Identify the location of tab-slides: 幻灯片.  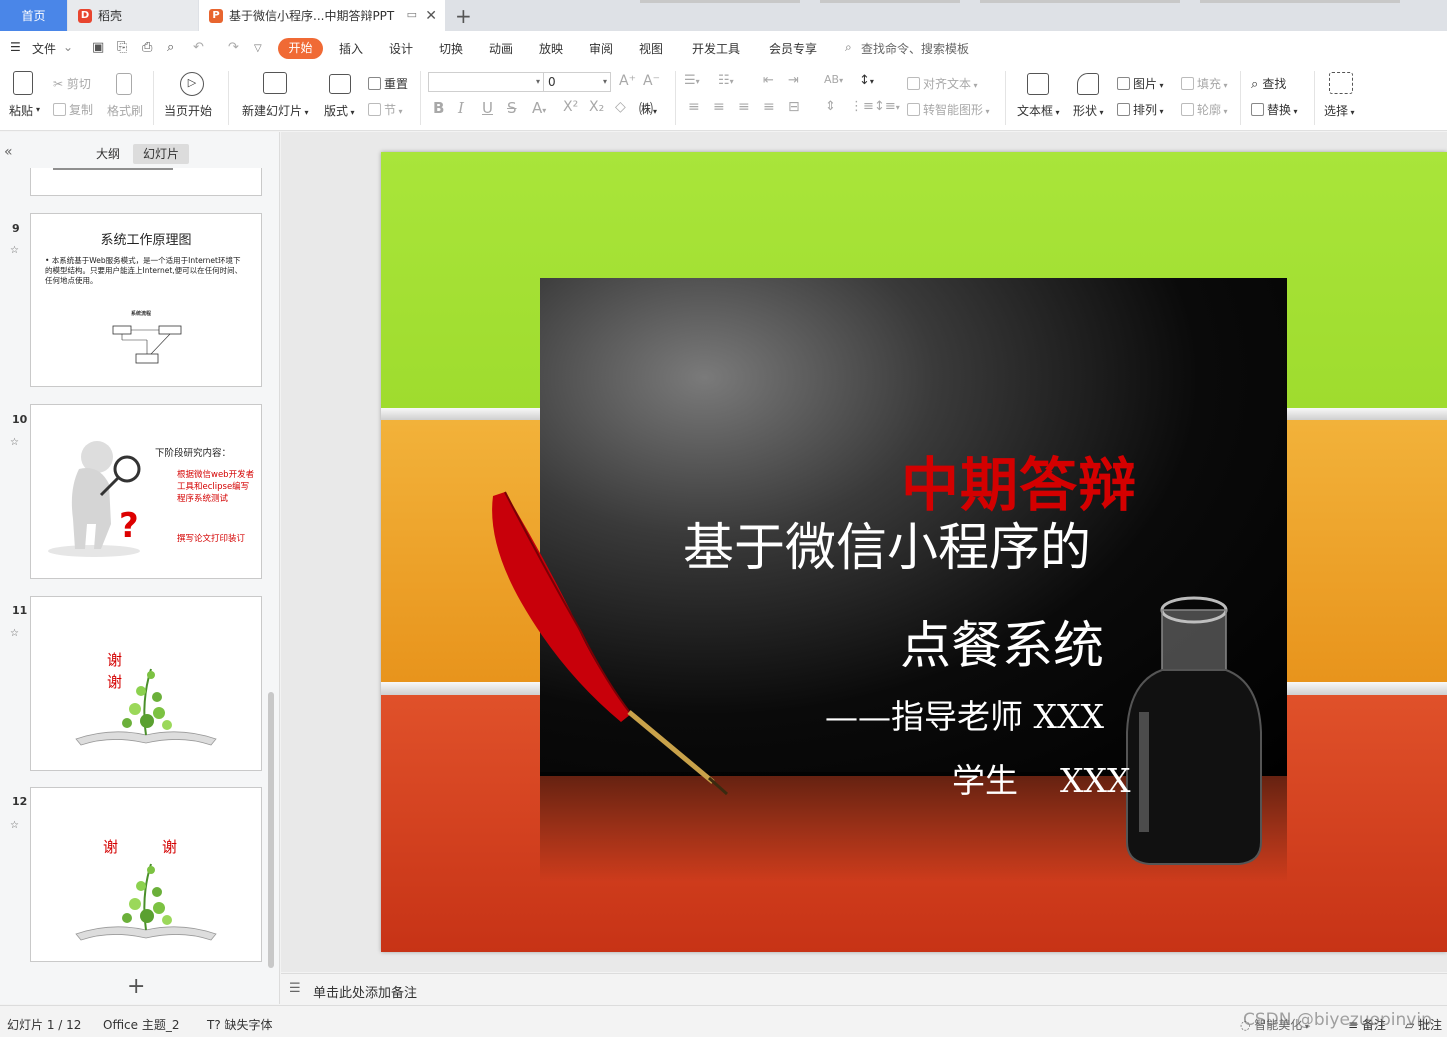
(161, 154).